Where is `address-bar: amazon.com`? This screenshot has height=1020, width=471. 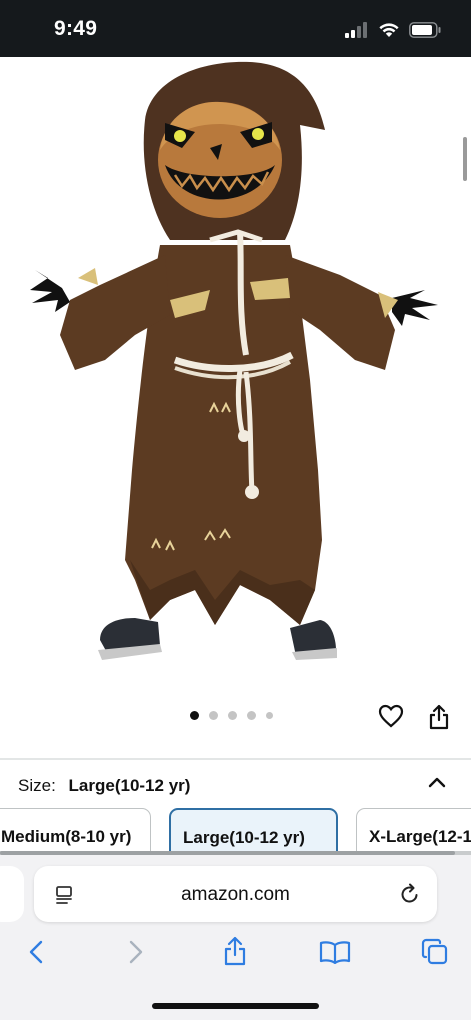
address-bar: amazon.com is located at coordinates (235, 894).